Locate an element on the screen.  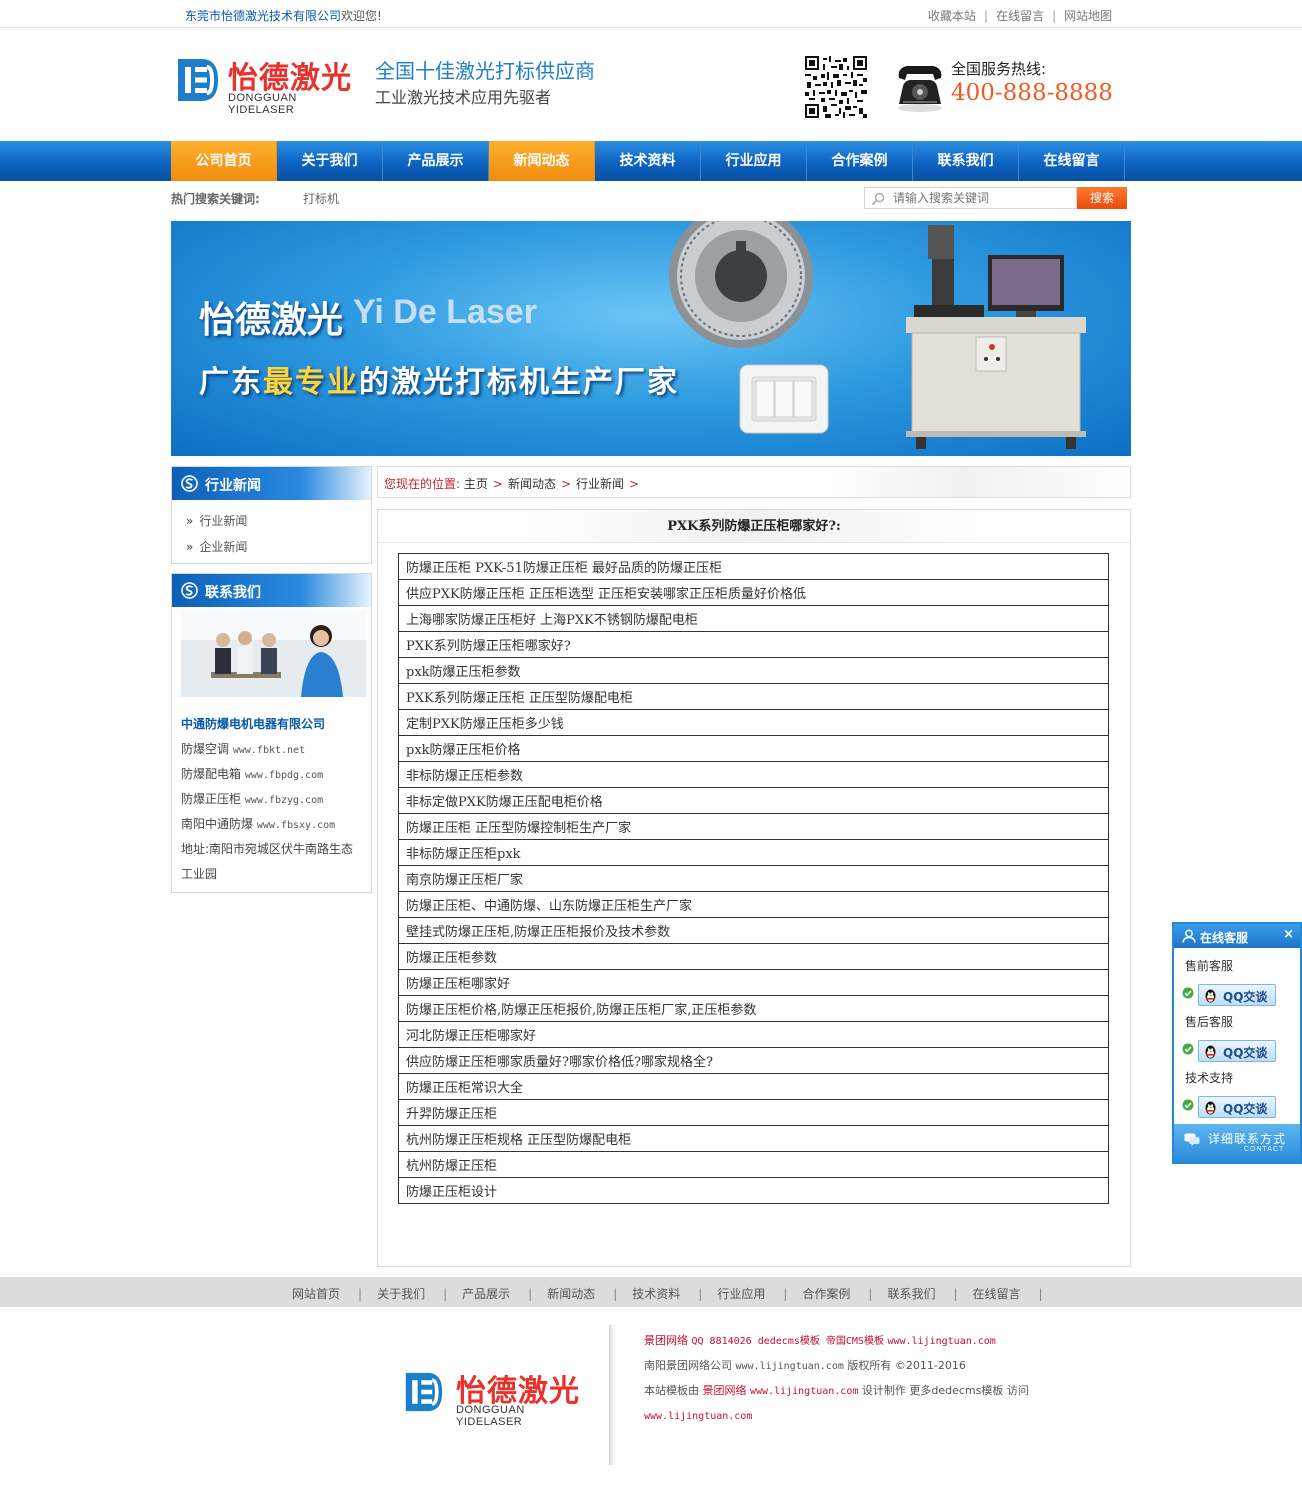
main-nav: 公司首页 关于我们 产品展示 新闻动态 技术资料 行业应用 合作案例 联系我们 在线留言 is located at coordinates (651, 161).